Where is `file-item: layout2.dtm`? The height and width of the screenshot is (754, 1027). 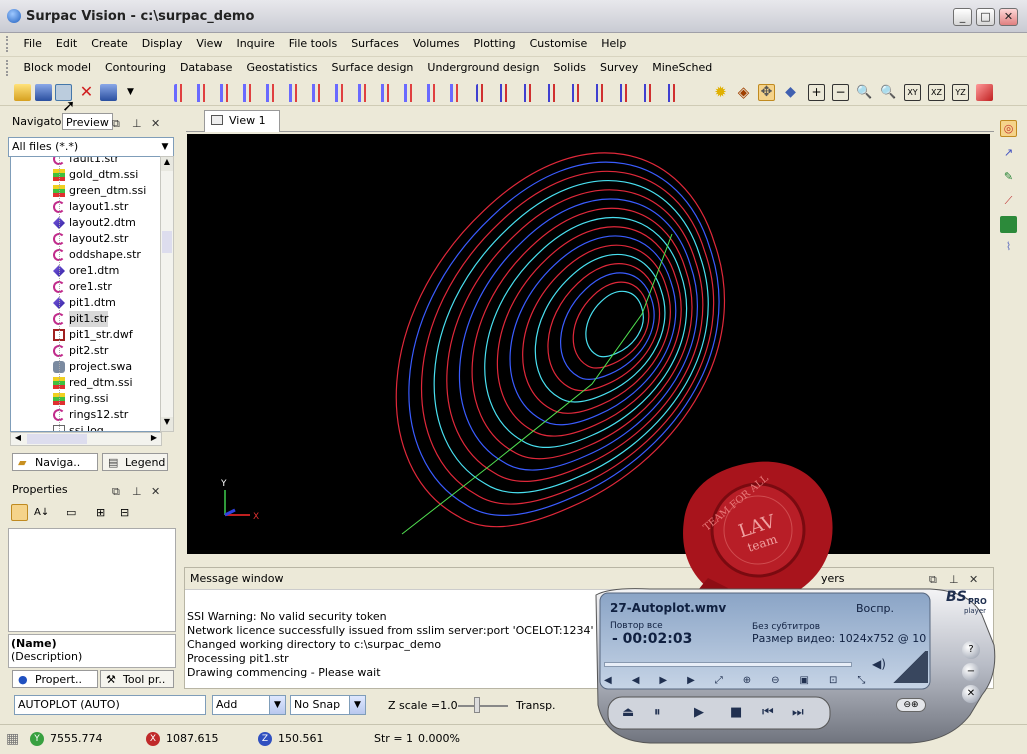
file-item: layout2.dtm is located at coordinates (94, 223).